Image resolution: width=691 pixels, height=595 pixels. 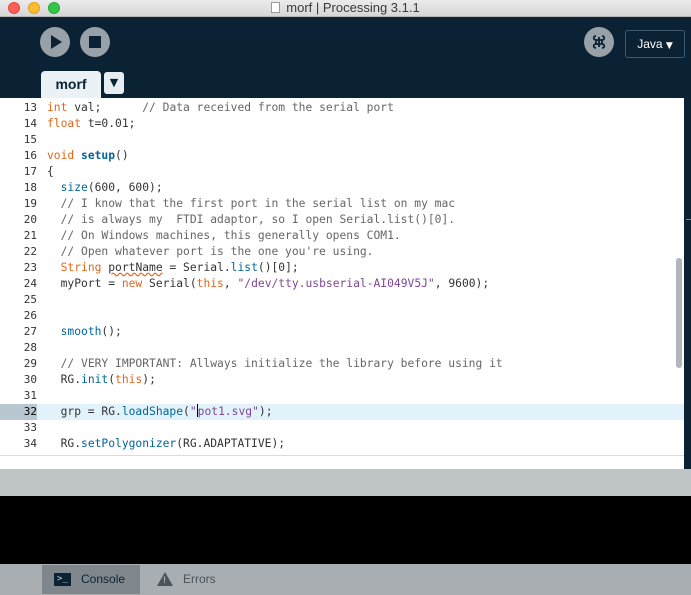 What do you see at coordinates (18, 412) in the screenshot?
I see `line-number: 32` at bounding box center [18, 412].